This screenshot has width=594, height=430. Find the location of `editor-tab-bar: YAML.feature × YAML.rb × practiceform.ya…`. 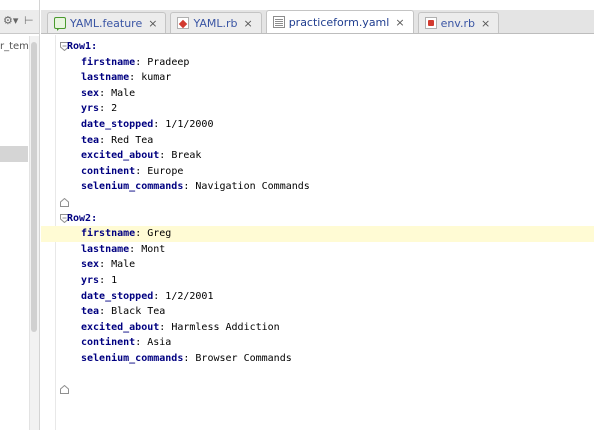

editor-tab-bar: YAML.feature × YAML.rb × practiceform.ya… is located at coordinates (317, 22).